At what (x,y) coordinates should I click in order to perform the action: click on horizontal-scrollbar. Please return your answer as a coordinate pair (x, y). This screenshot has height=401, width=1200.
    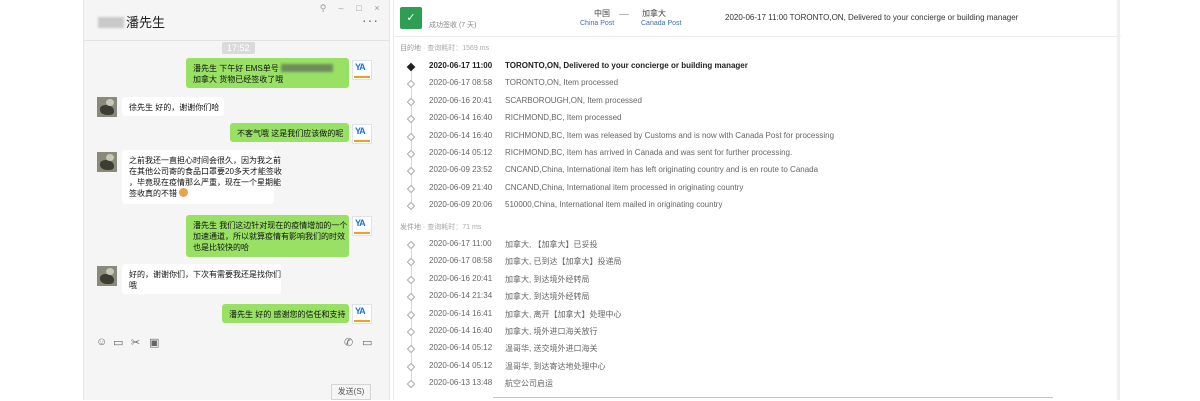
    Looking at the image, I should click on (773, 399).